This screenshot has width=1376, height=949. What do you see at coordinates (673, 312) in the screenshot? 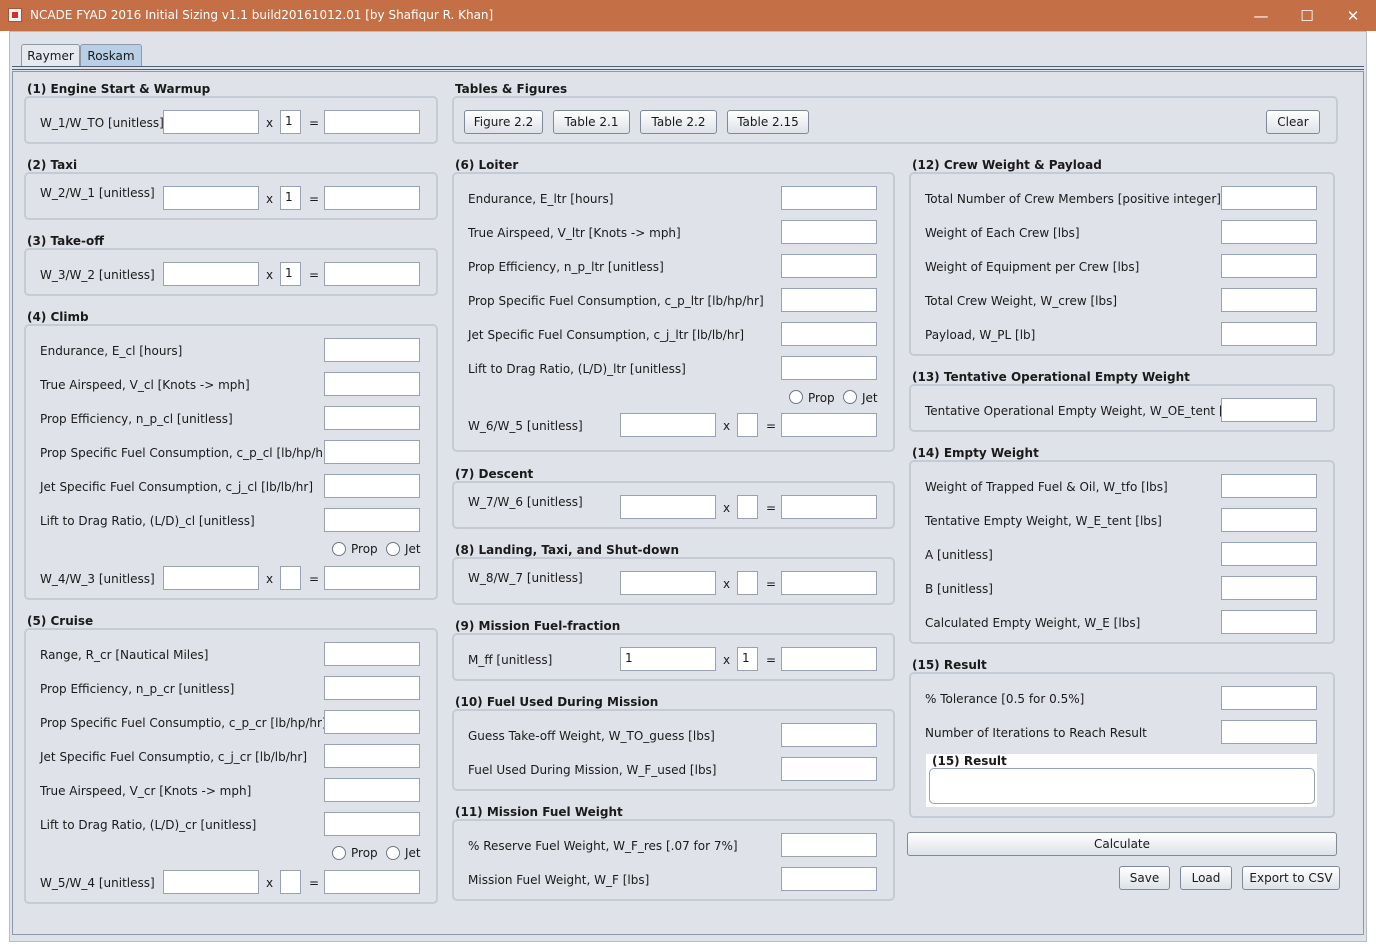
I see `section-6-panel` at bounding box center [673, 312].